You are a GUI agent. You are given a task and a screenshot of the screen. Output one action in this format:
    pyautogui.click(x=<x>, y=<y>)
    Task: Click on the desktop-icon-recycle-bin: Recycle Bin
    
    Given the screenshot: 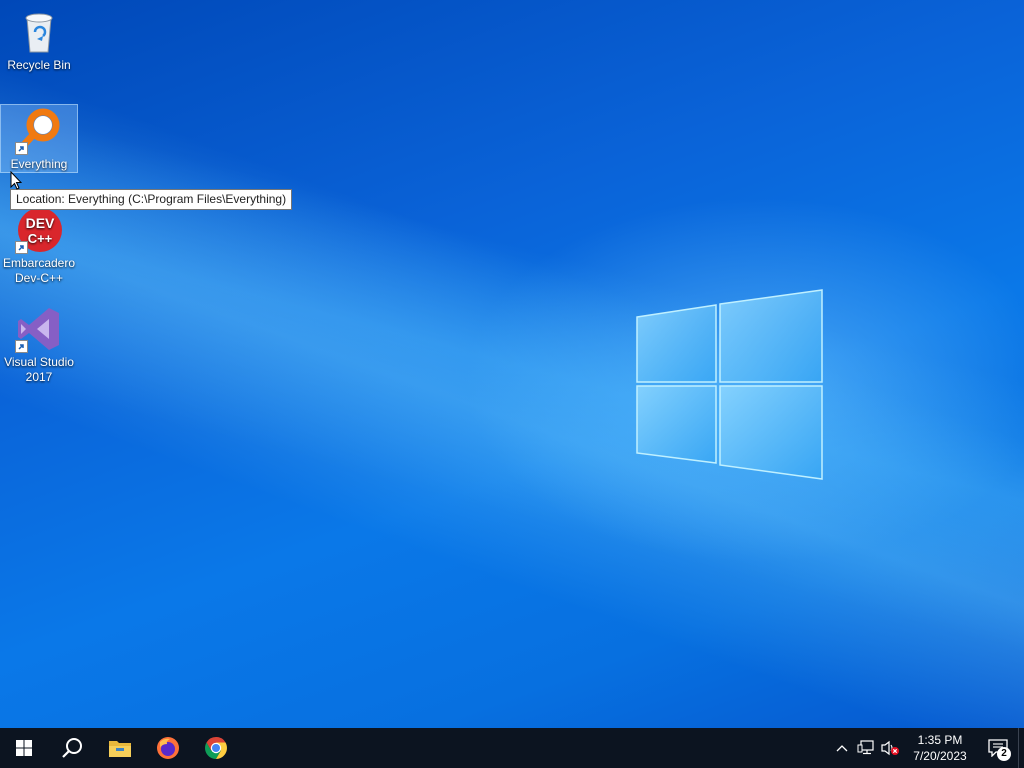 What is the action you would take?
    pyautogui.click(x=39, y=39)
    